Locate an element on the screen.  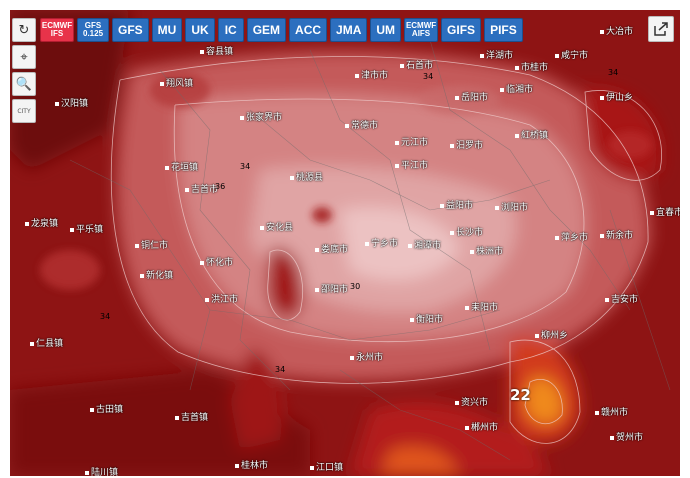
model-button-jma: JMA is located at coordinates (349, 30).